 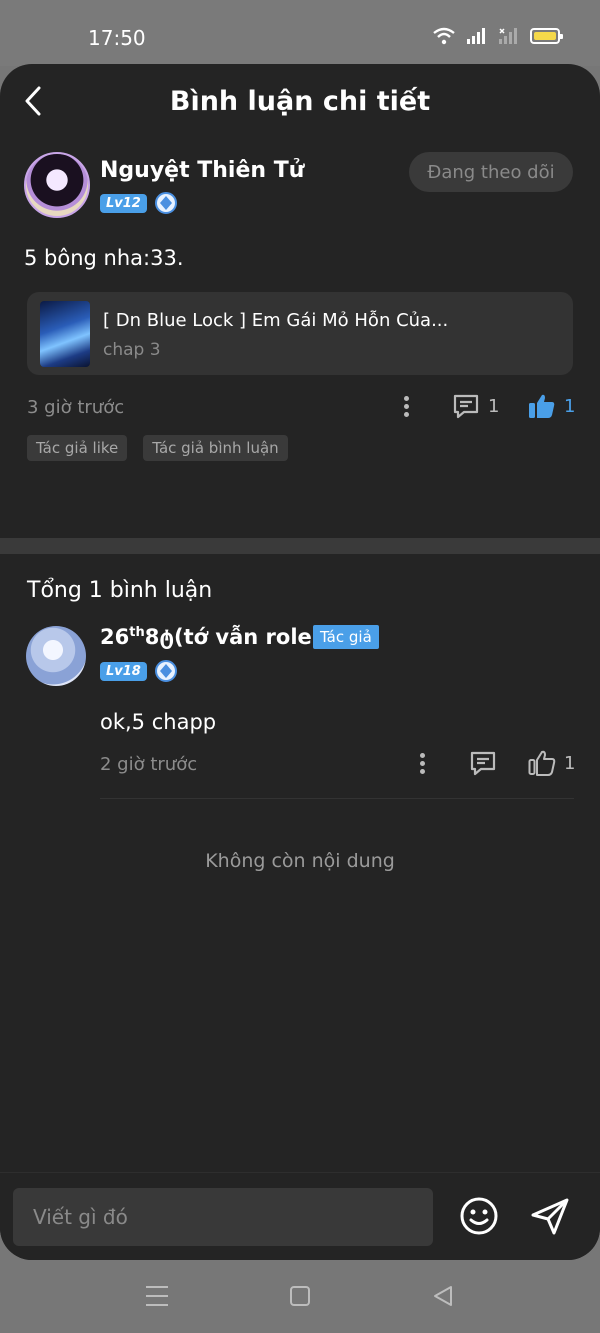 I want to click on tag-author-comment: Tác giả bình luận, so click(x=215, y=448).